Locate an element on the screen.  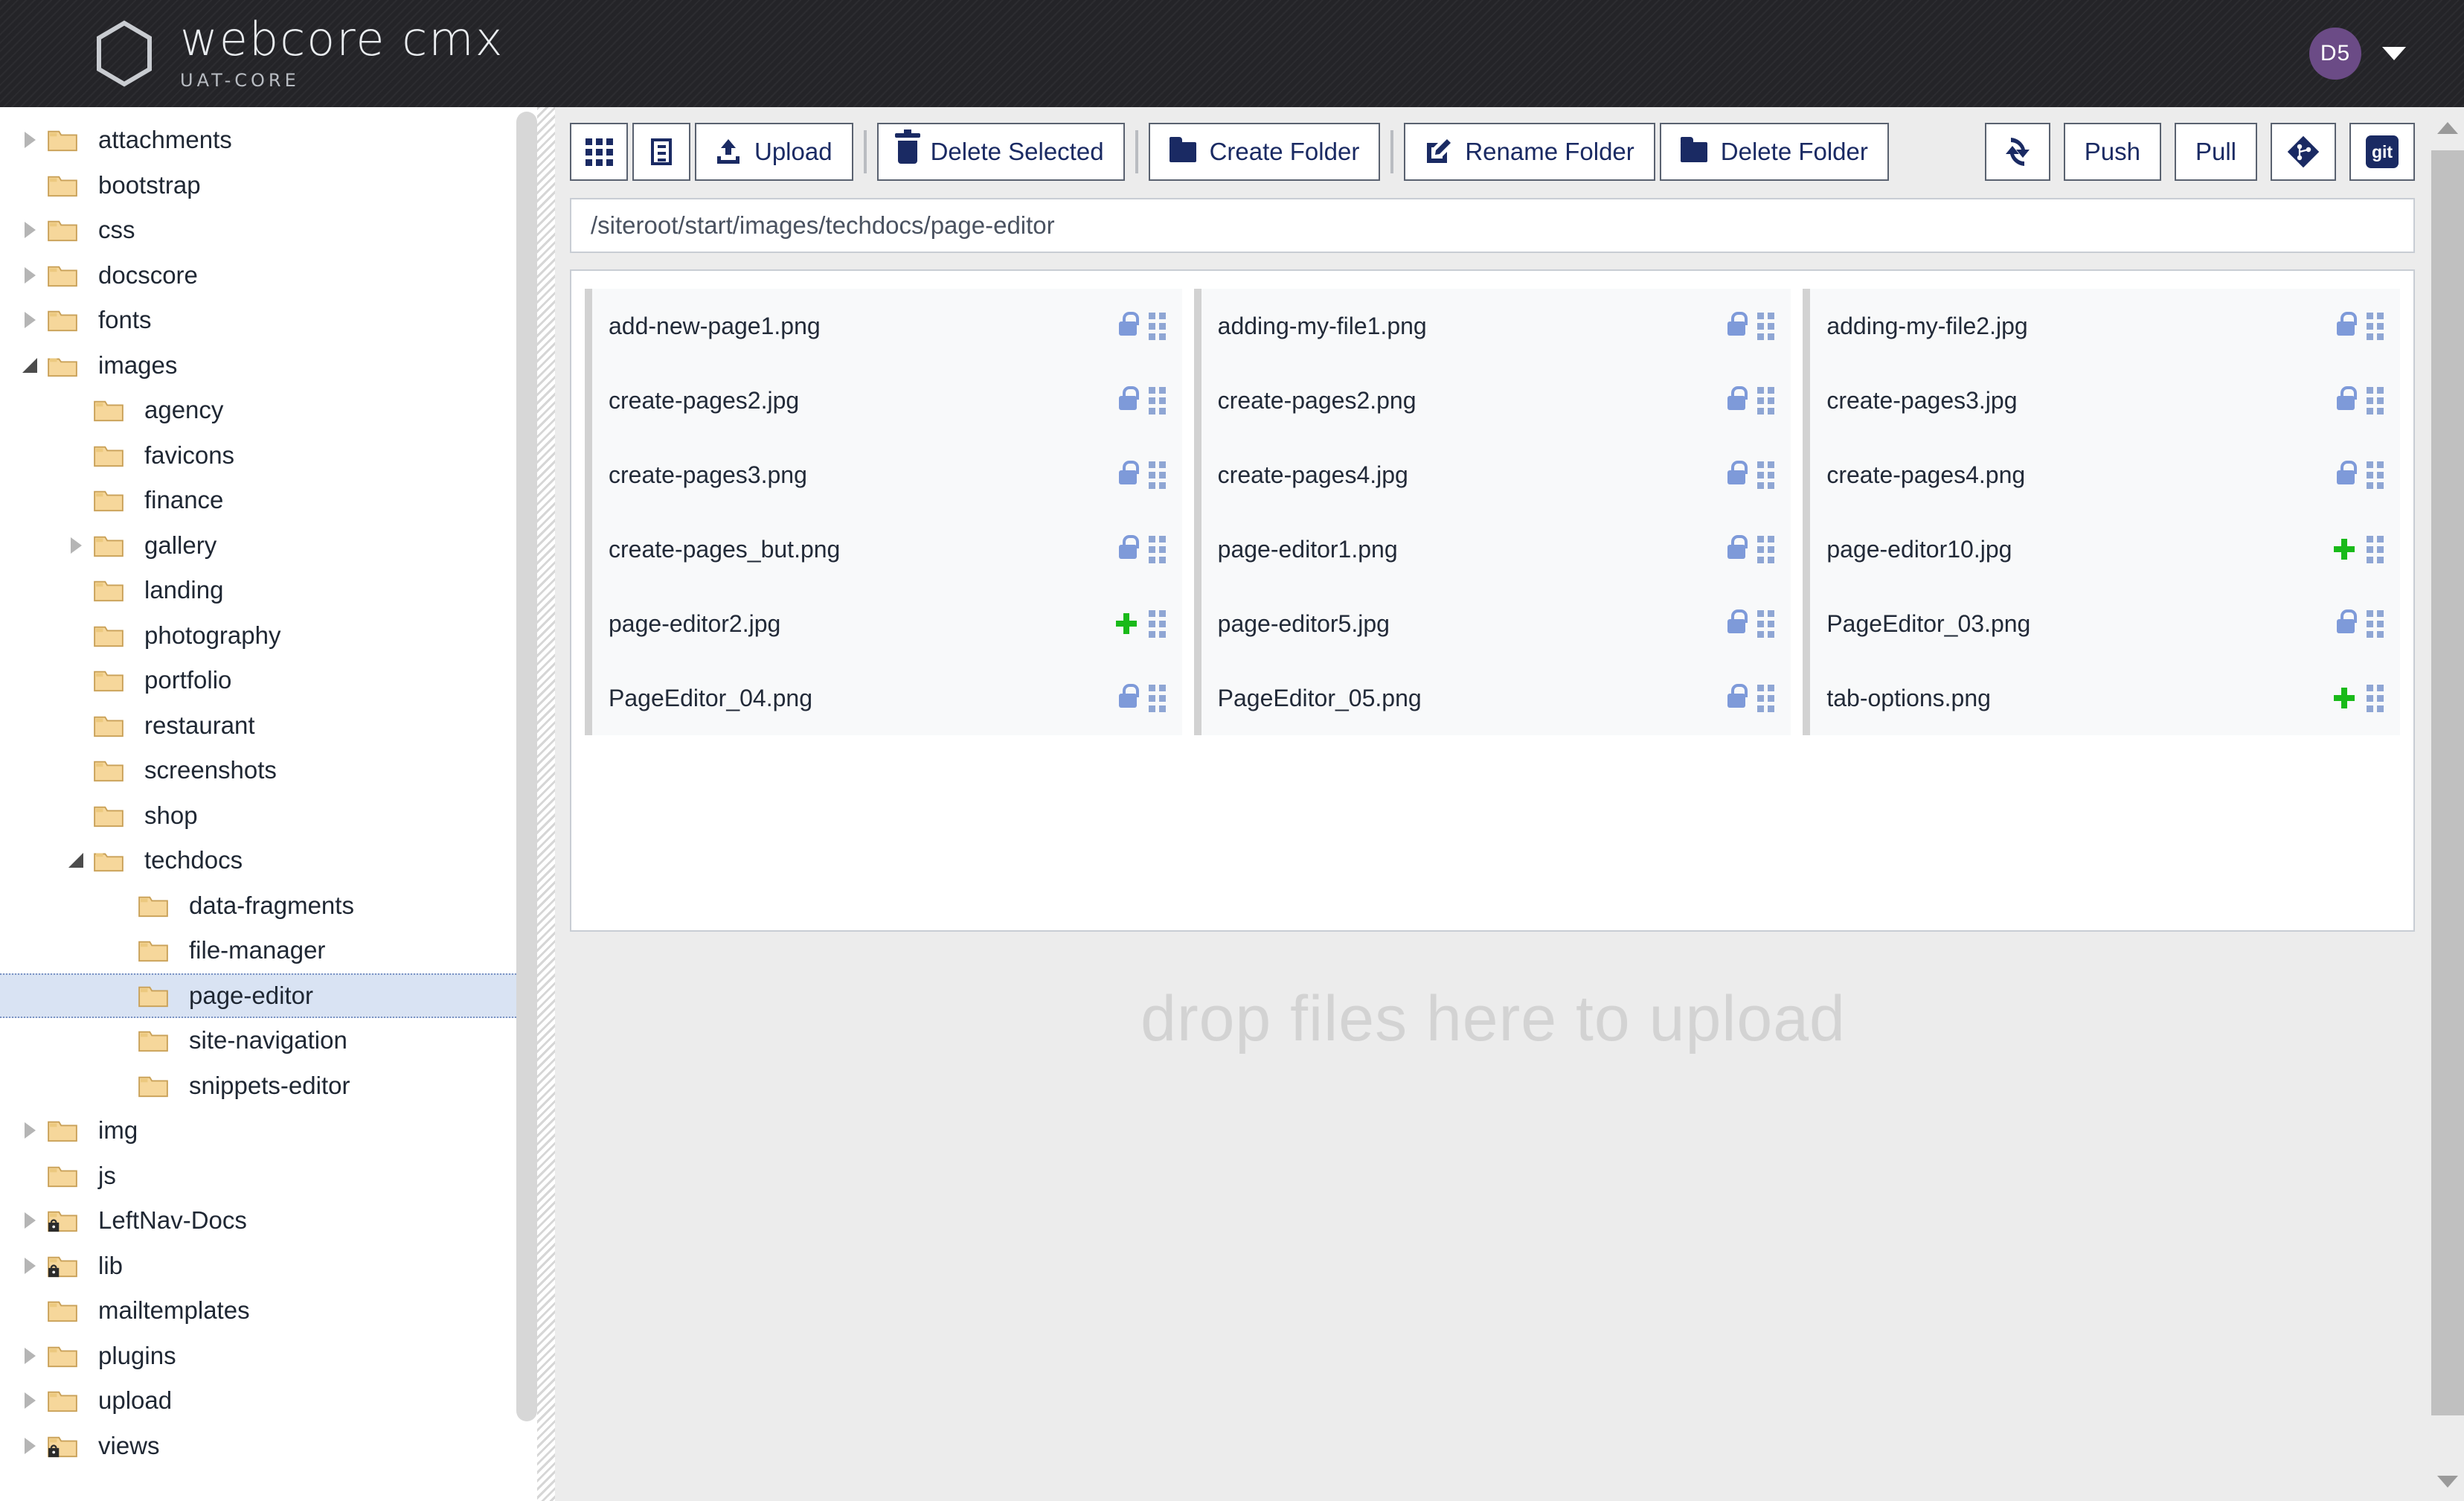
file-row: add-new-page1.png is located at coordinates (883, 326).